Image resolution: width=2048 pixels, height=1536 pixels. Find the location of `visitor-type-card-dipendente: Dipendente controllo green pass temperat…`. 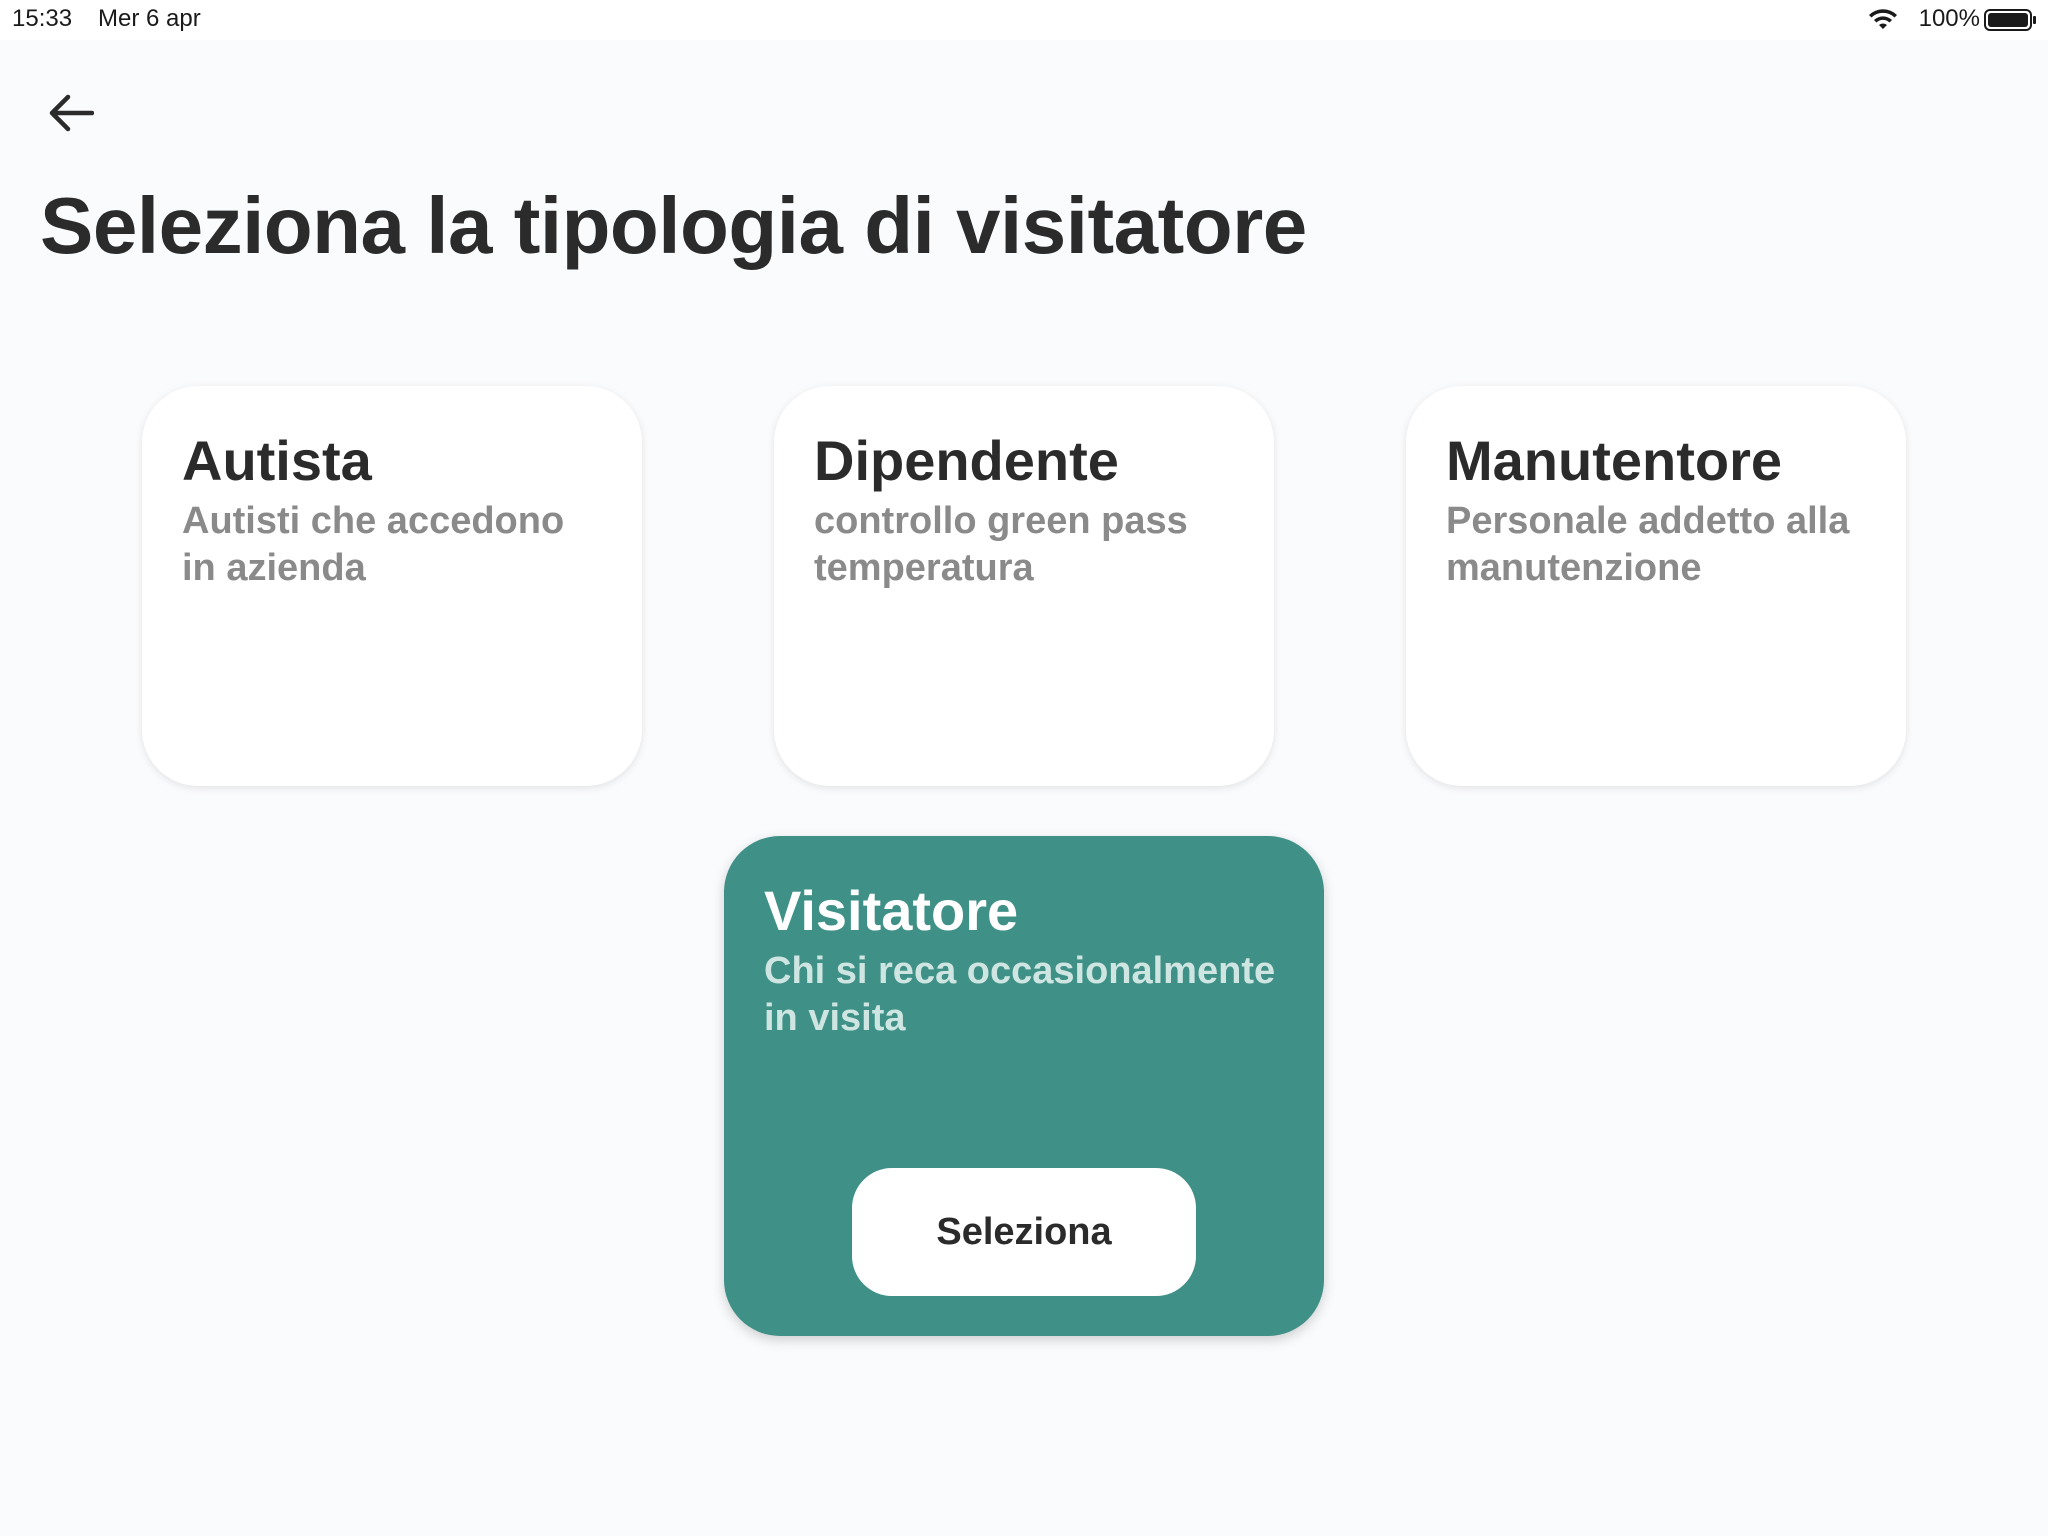

visitor-type-card-dipendente: Dipendente controllo green pass temperat… is located at coordinates (1024, 586).